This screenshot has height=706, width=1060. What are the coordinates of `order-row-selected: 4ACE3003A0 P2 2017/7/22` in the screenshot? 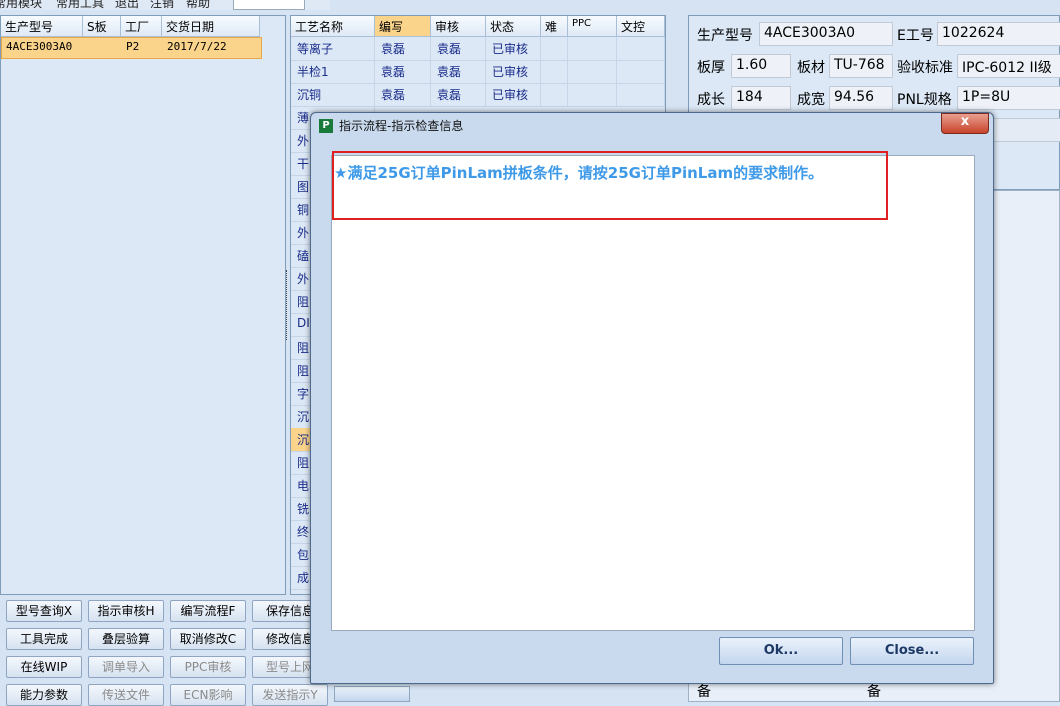 It's located at (131, 48).